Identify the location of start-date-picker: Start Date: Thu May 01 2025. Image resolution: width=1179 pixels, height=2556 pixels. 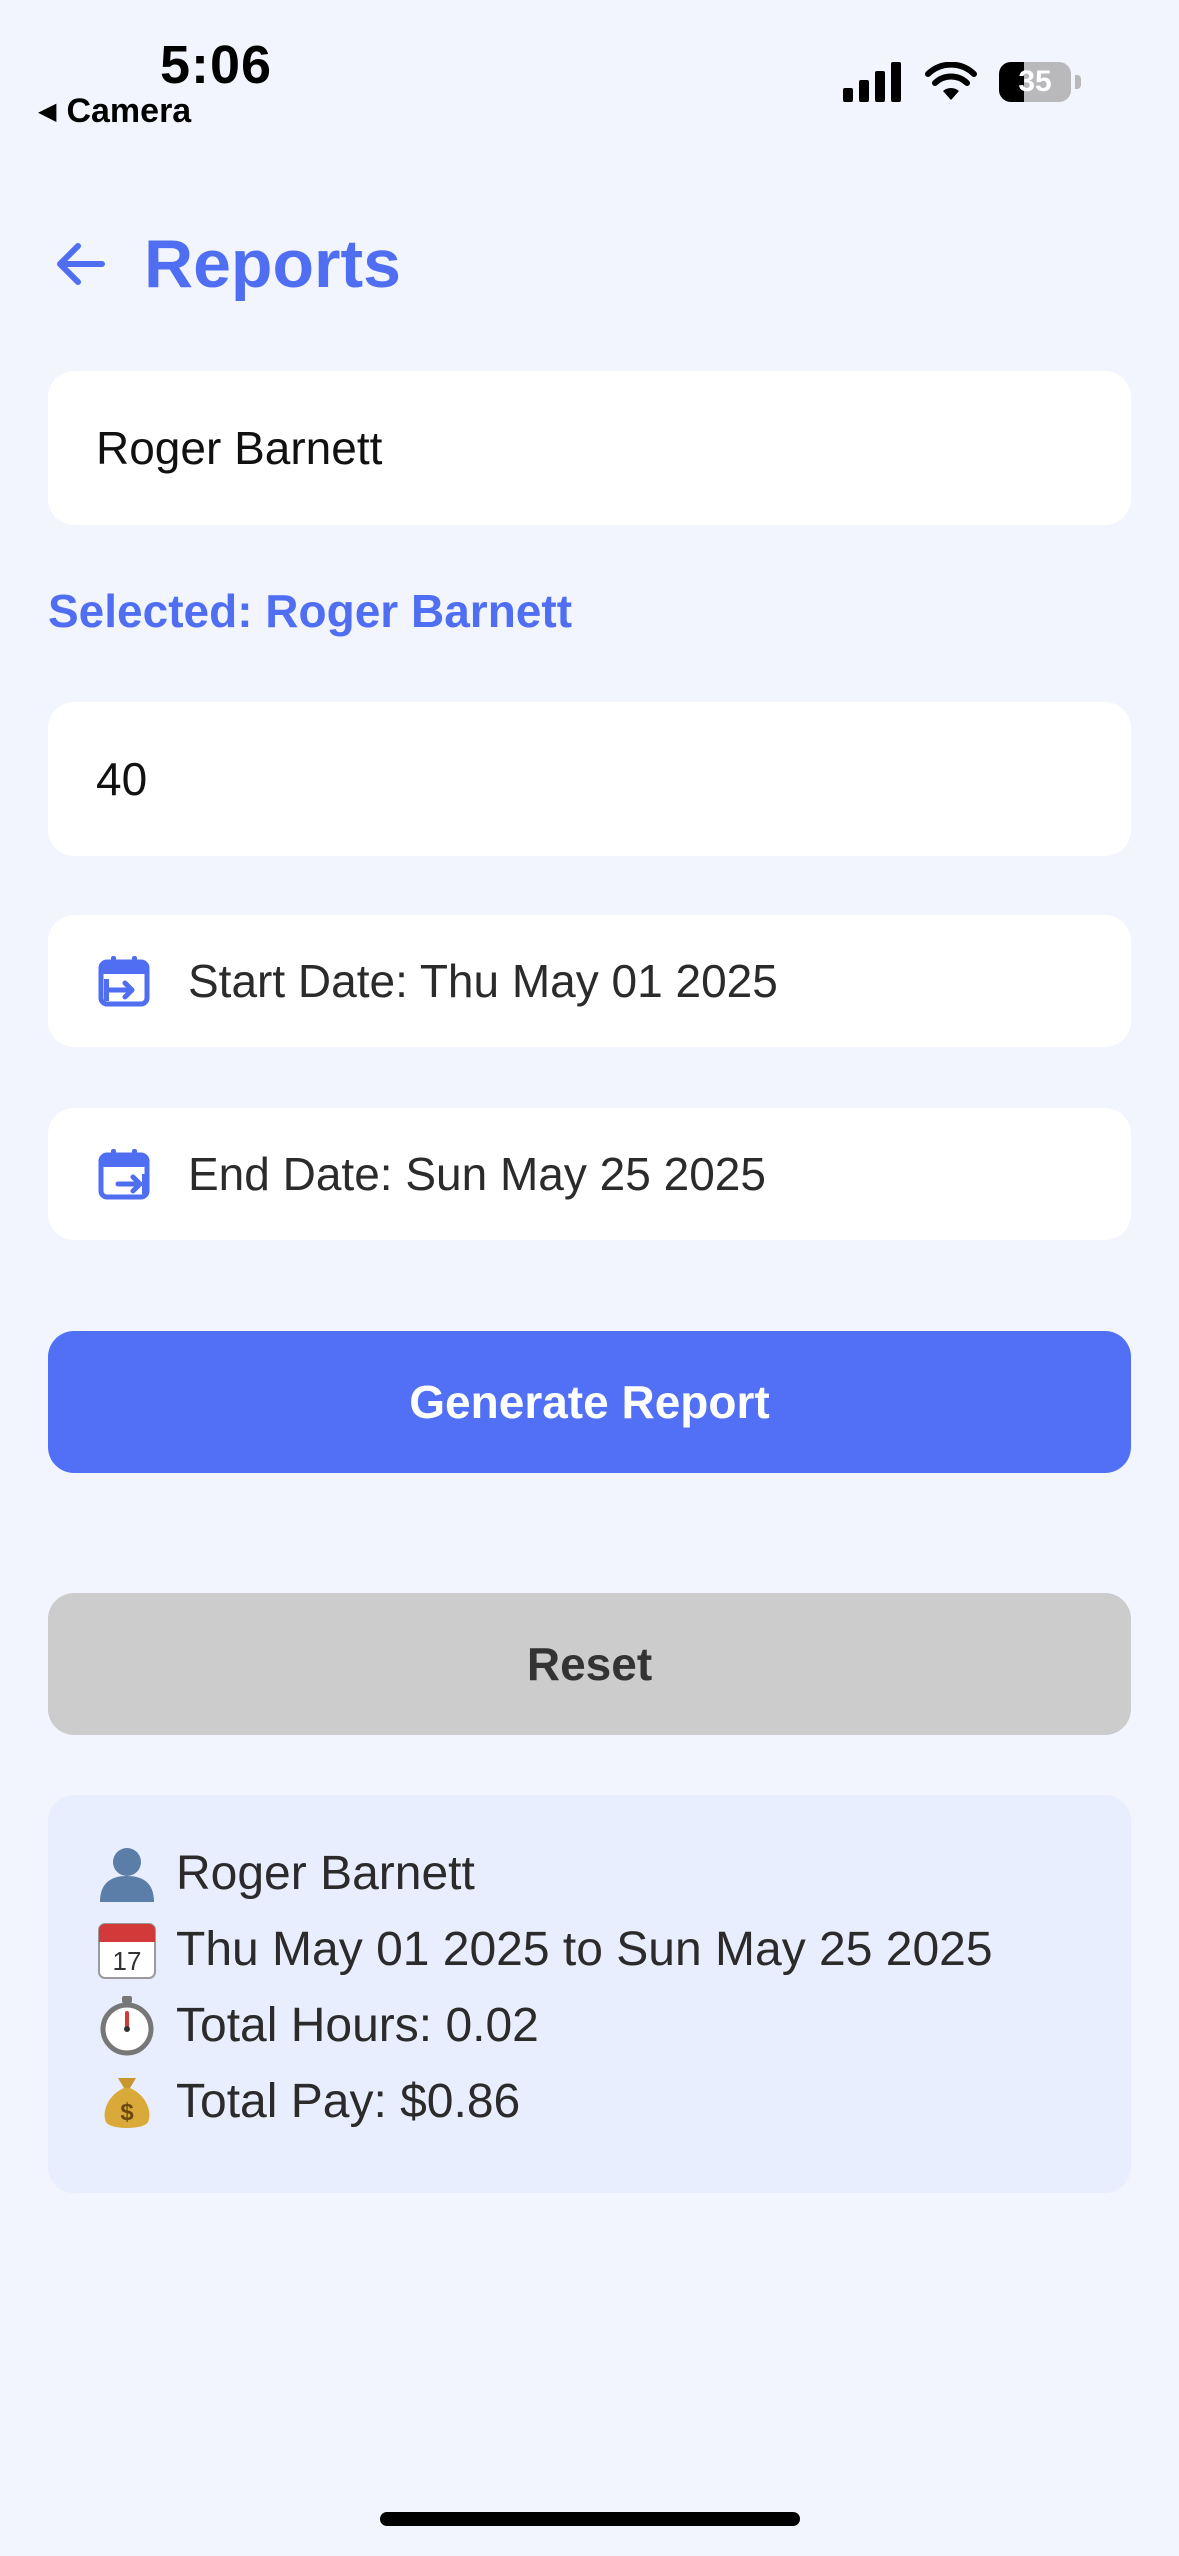
(589, 981).